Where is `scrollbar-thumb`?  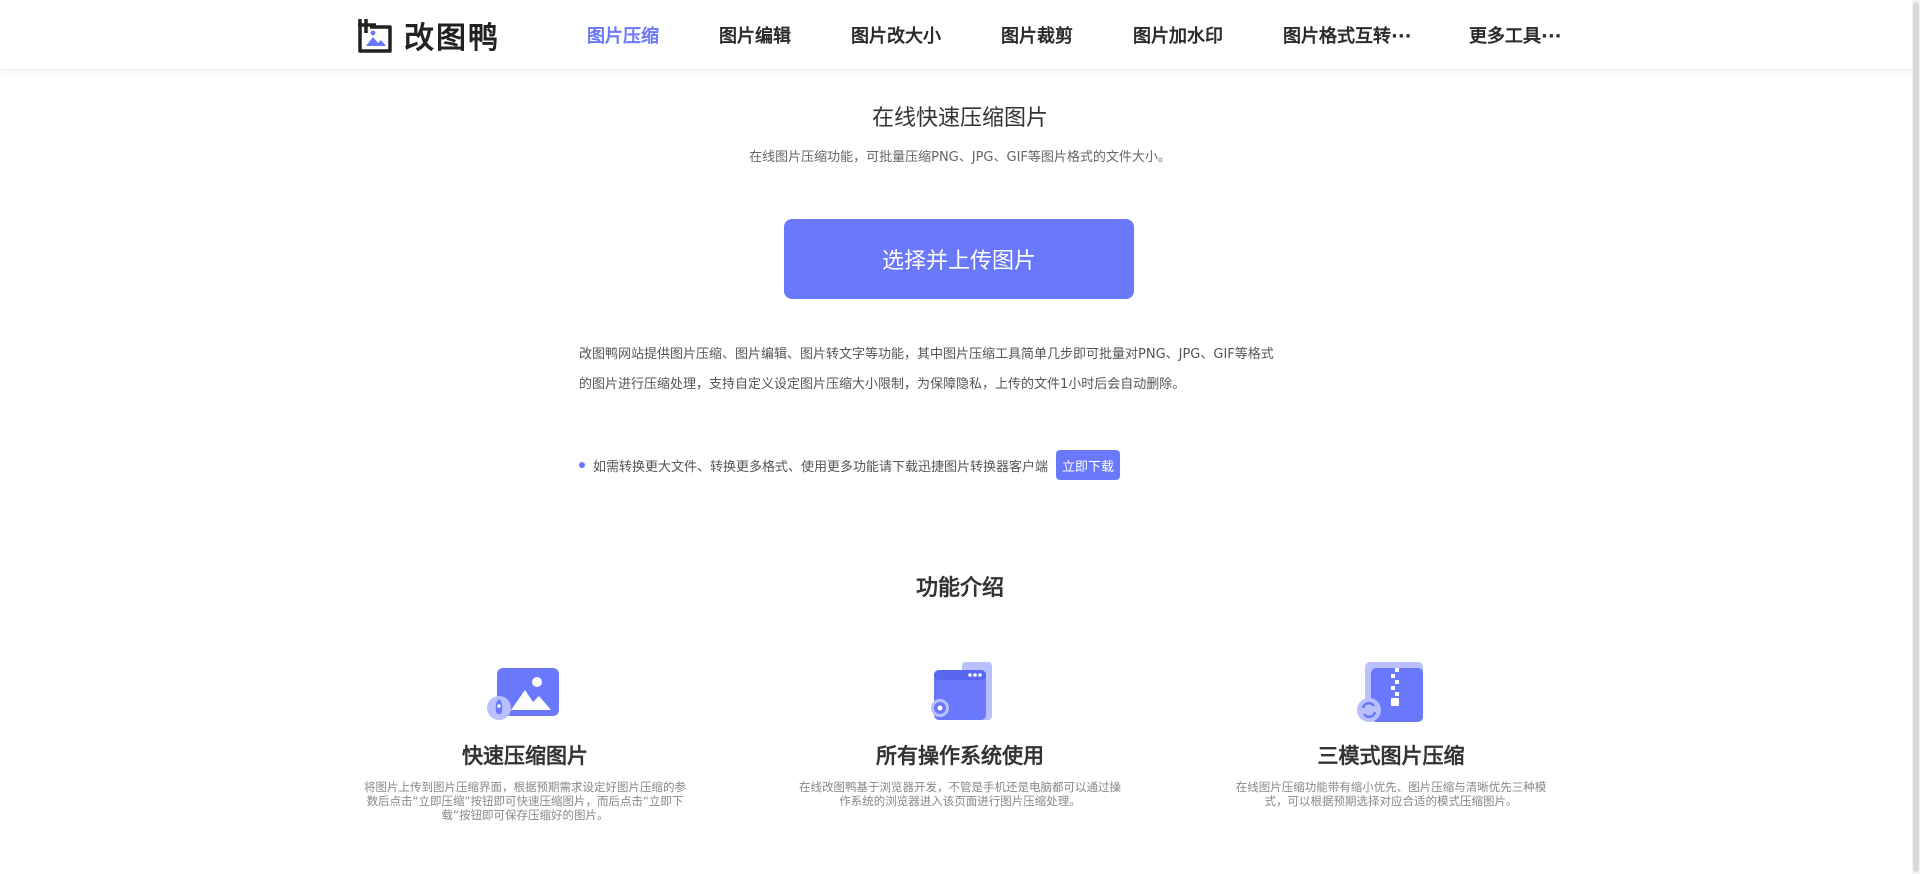 scrollbar-thumb is located at coordinates (1916, 437).